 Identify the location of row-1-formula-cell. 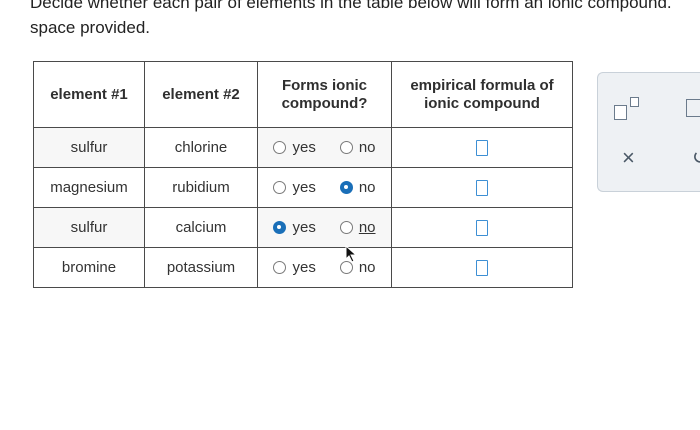
(482, 147).